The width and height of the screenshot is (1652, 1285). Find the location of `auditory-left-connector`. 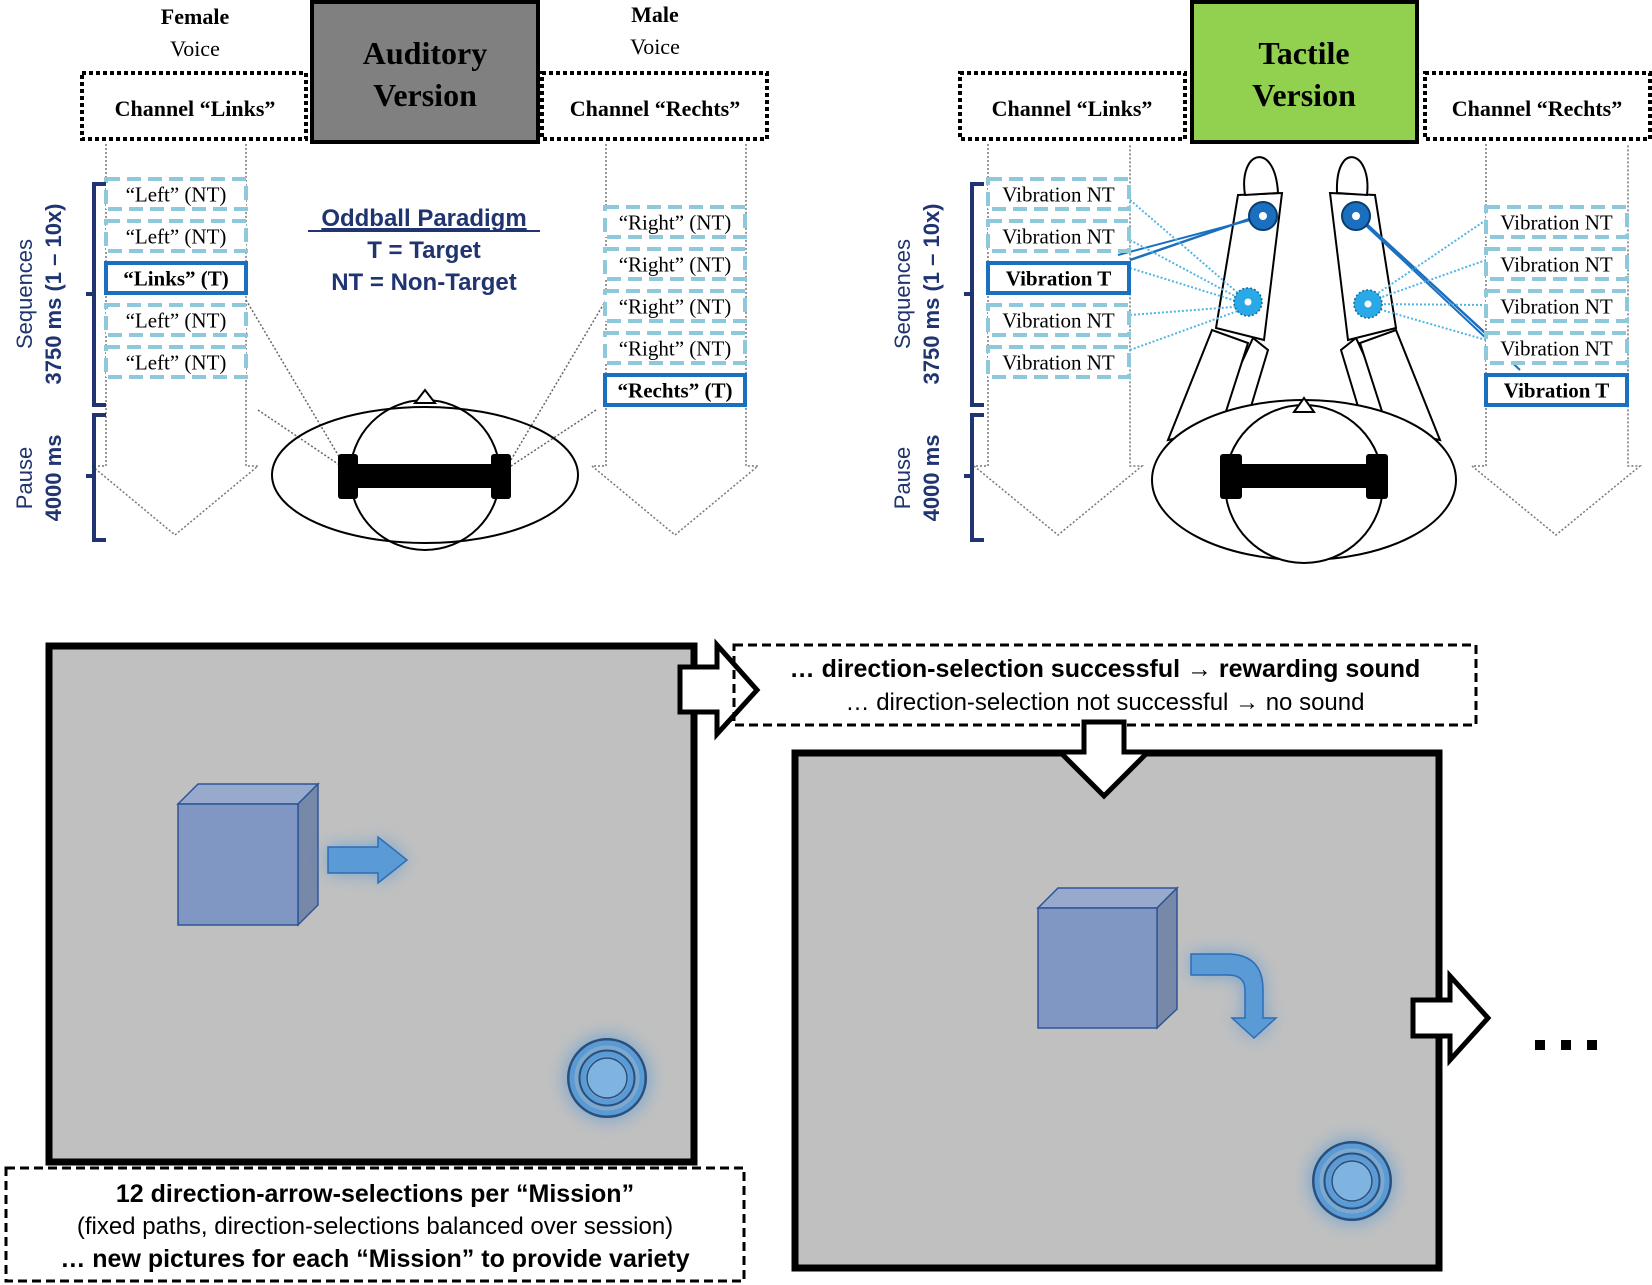

auditory-left-connector is located at coordinates (296, 385).